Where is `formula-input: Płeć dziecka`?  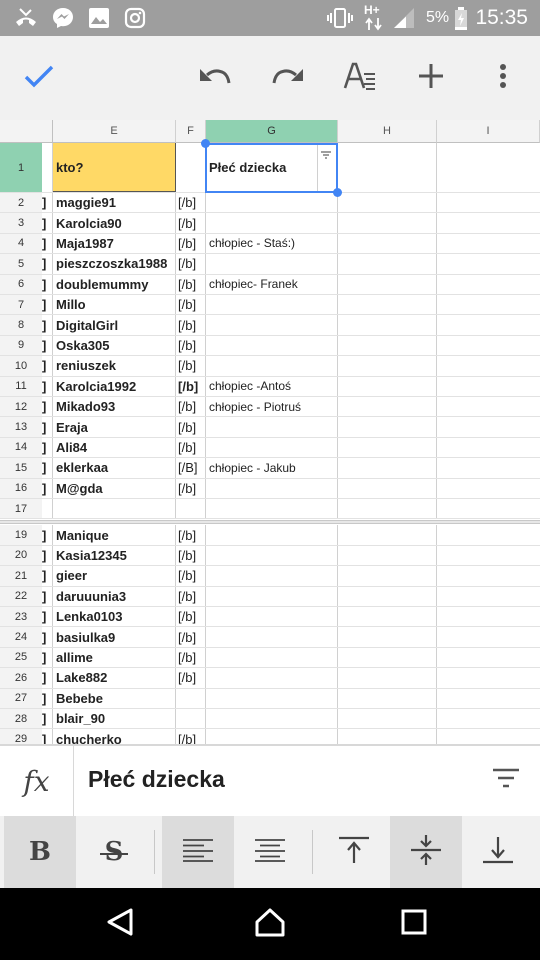 formula-input: Płeć dziecka is located at coordinates (156, 779).